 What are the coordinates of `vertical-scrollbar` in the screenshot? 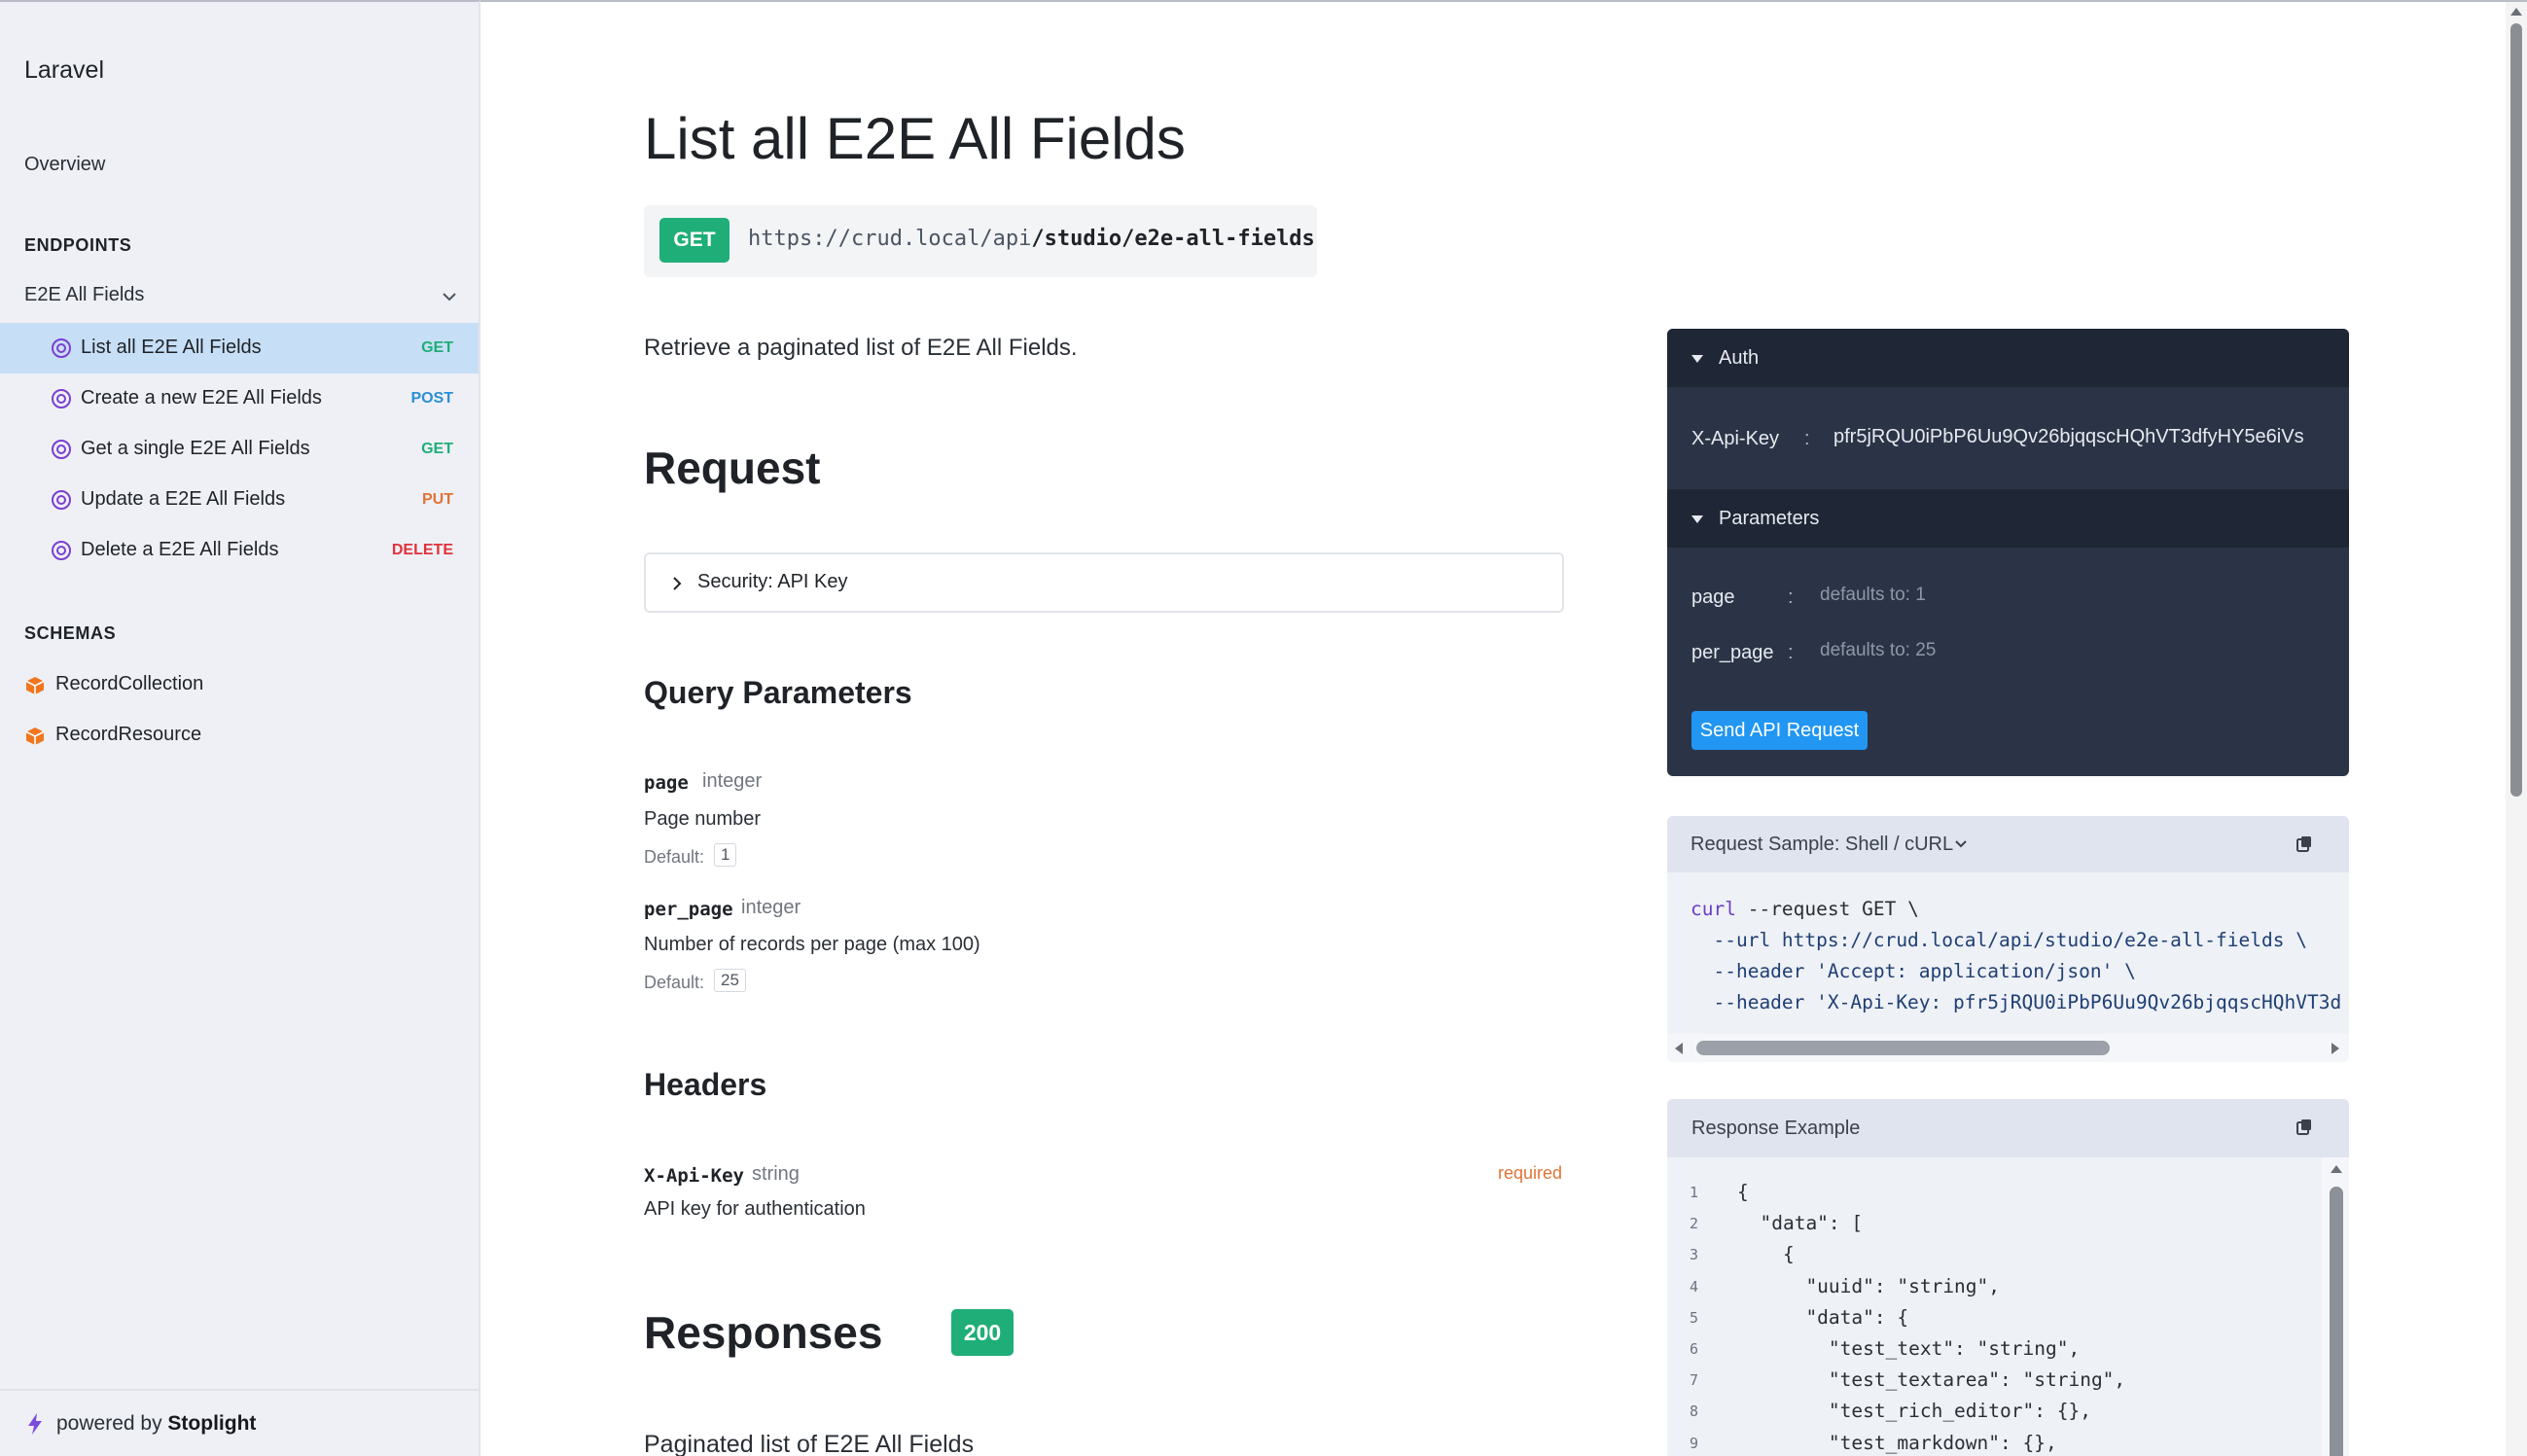 It's located at (2335, 1306).